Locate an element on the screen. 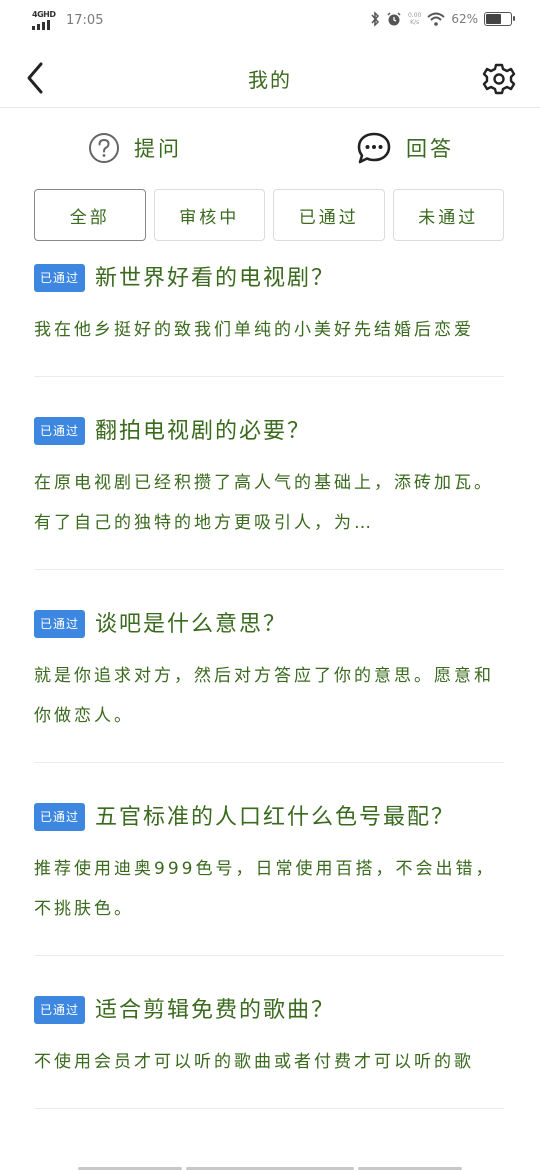 Image resolution: width=540 pixels, height=1170 pixels. battery-fill is located at coordinates (493, 19).